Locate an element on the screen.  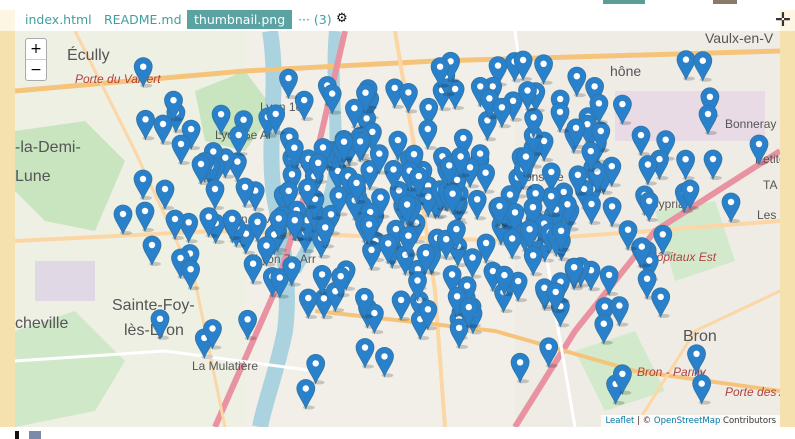
map-label: hône is located at coordinates (625, 71).